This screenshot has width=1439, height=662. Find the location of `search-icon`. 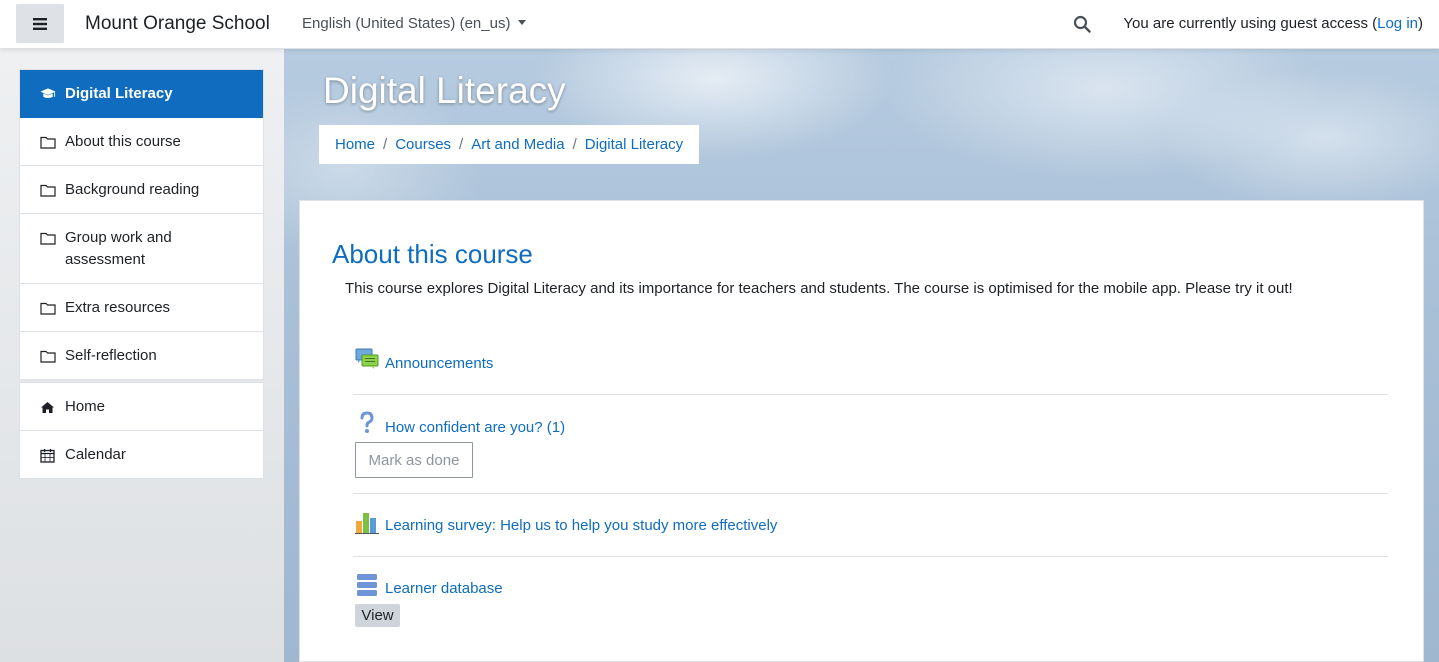

search-icon is located at coordinates (1082, 24).